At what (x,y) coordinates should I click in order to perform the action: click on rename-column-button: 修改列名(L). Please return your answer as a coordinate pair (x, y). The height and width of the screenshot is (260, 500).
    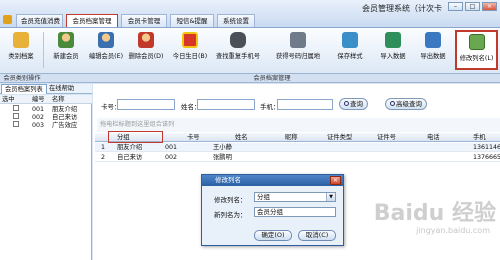
    Looking at the image, I should click on (476, 50).